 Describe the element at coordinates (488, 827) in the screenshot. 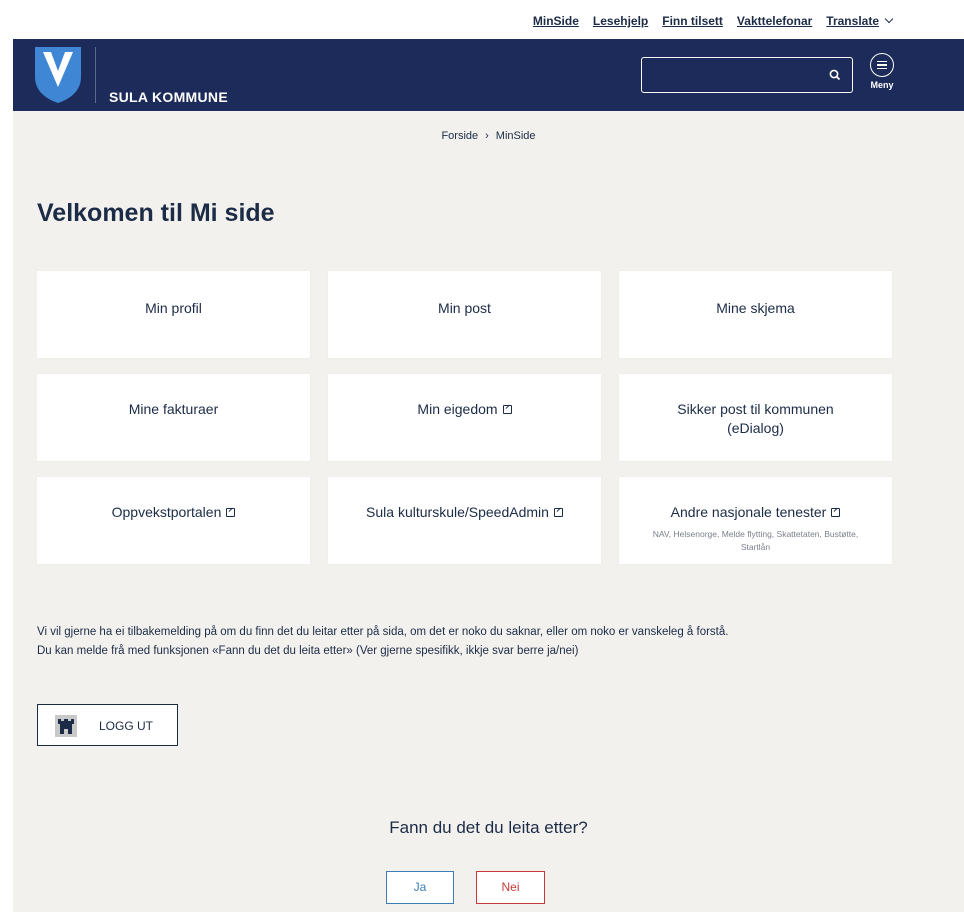

I see `feedback-question: Fann du det du leita etter?` at that location.